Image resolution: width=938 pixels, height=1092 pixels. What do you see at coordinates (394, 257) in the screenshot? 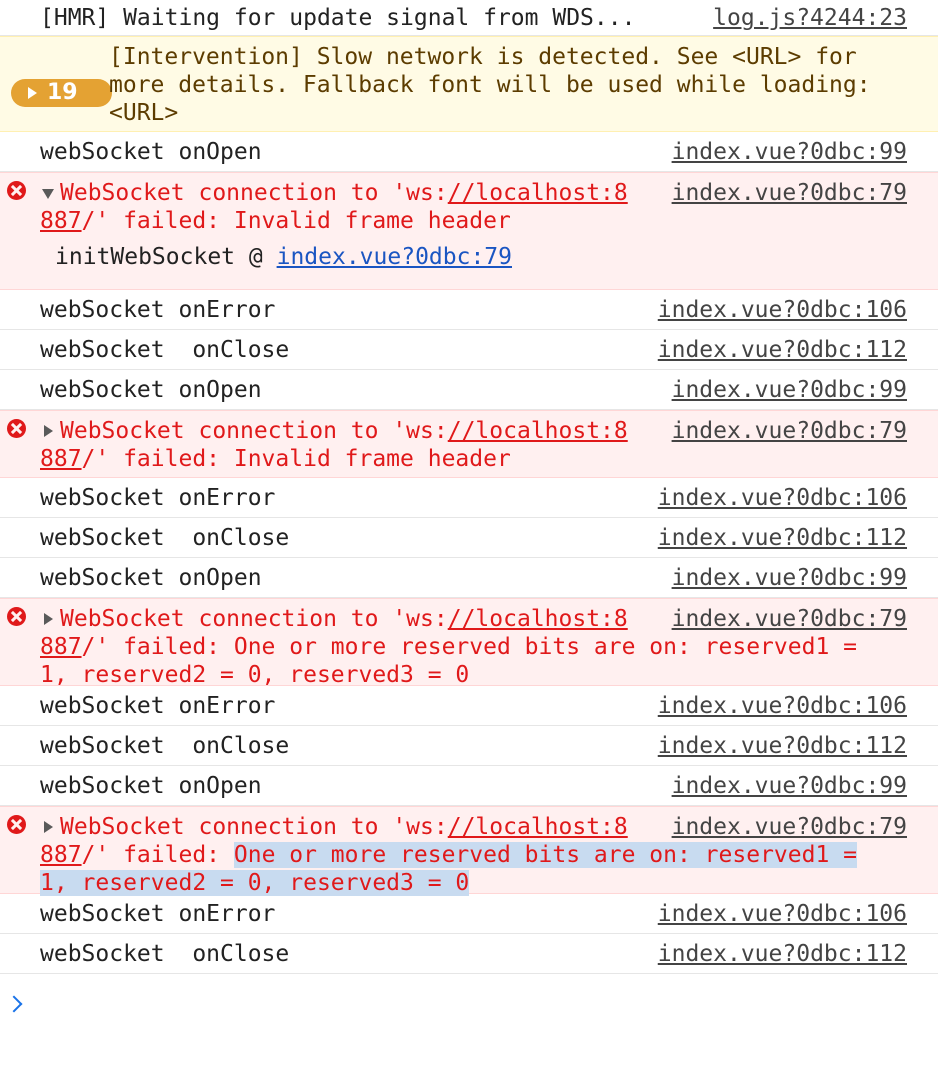
I see `stack-trace-link: index.vue?0dbc:79` at bounding box center [394, 257].